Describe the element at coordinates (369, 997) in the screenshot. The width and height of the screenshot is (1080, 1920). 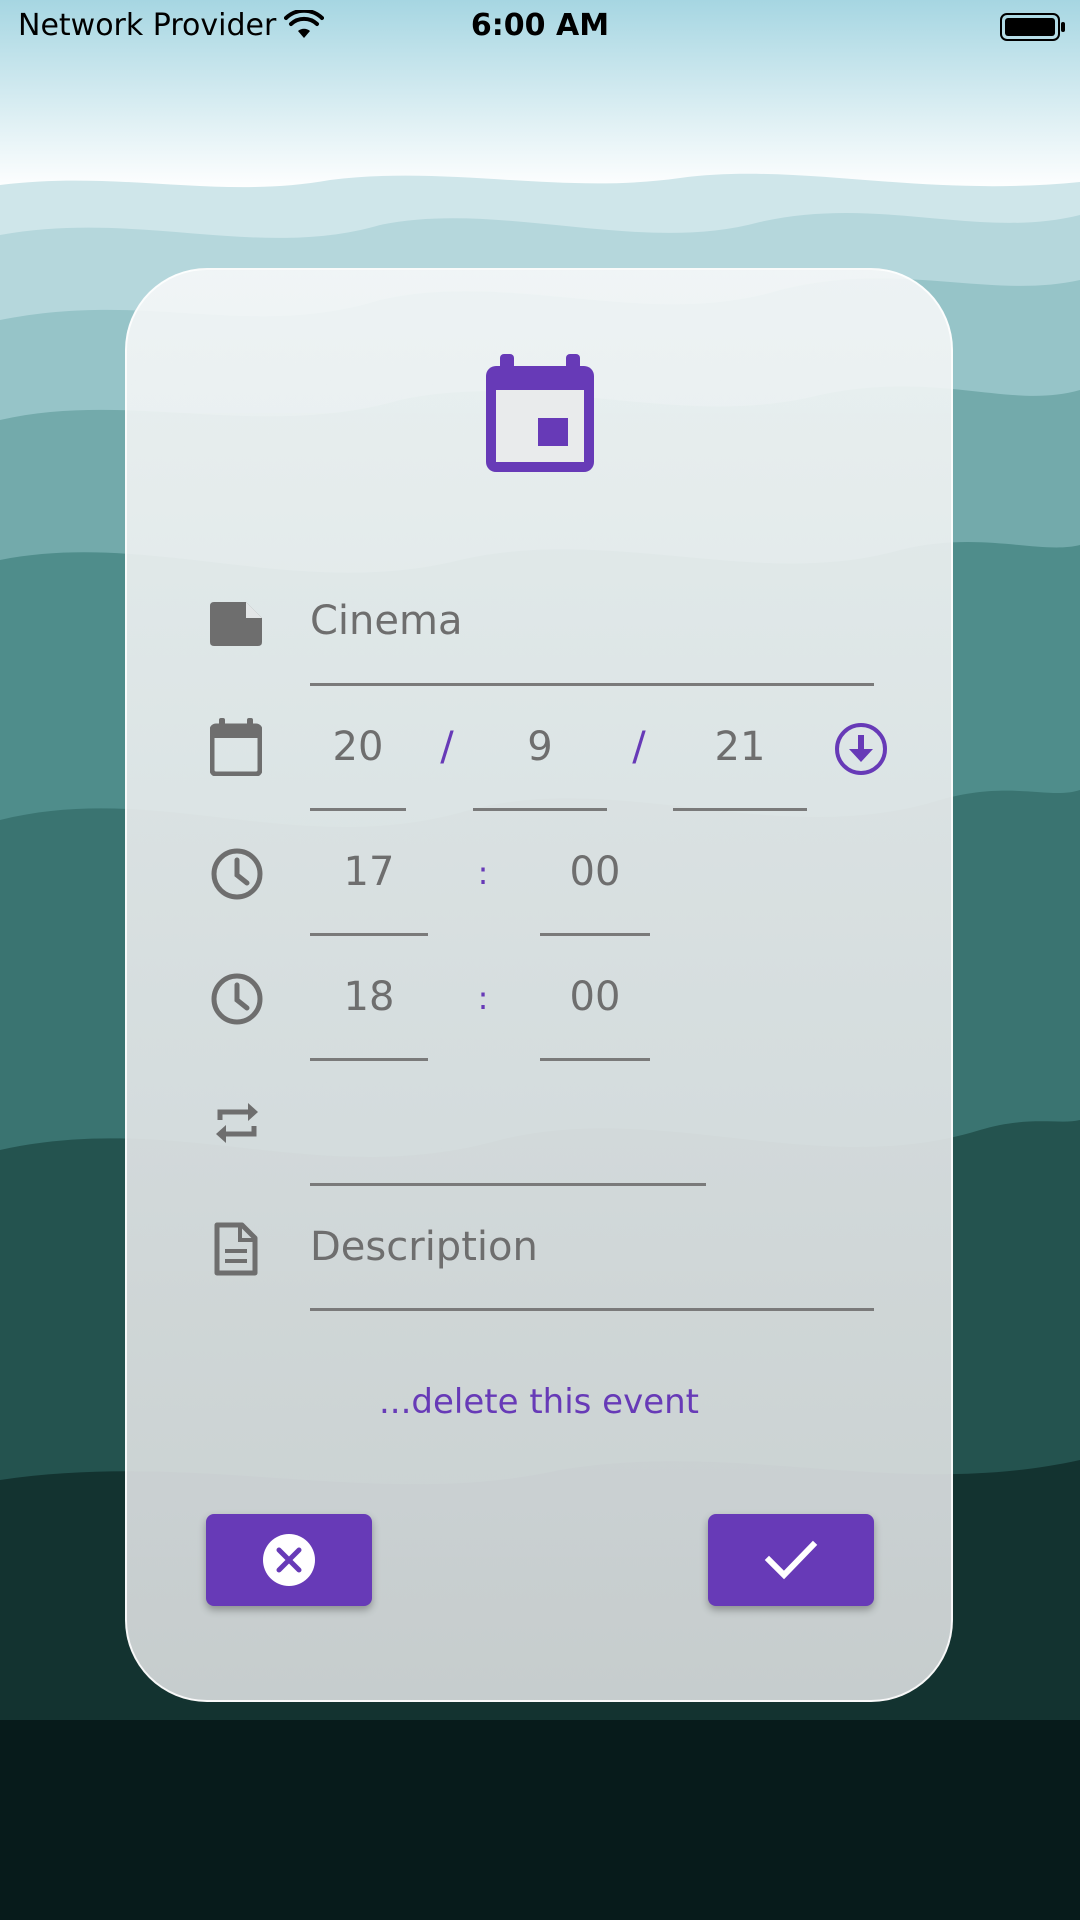
I see `end-hour-input: 18` at that location.